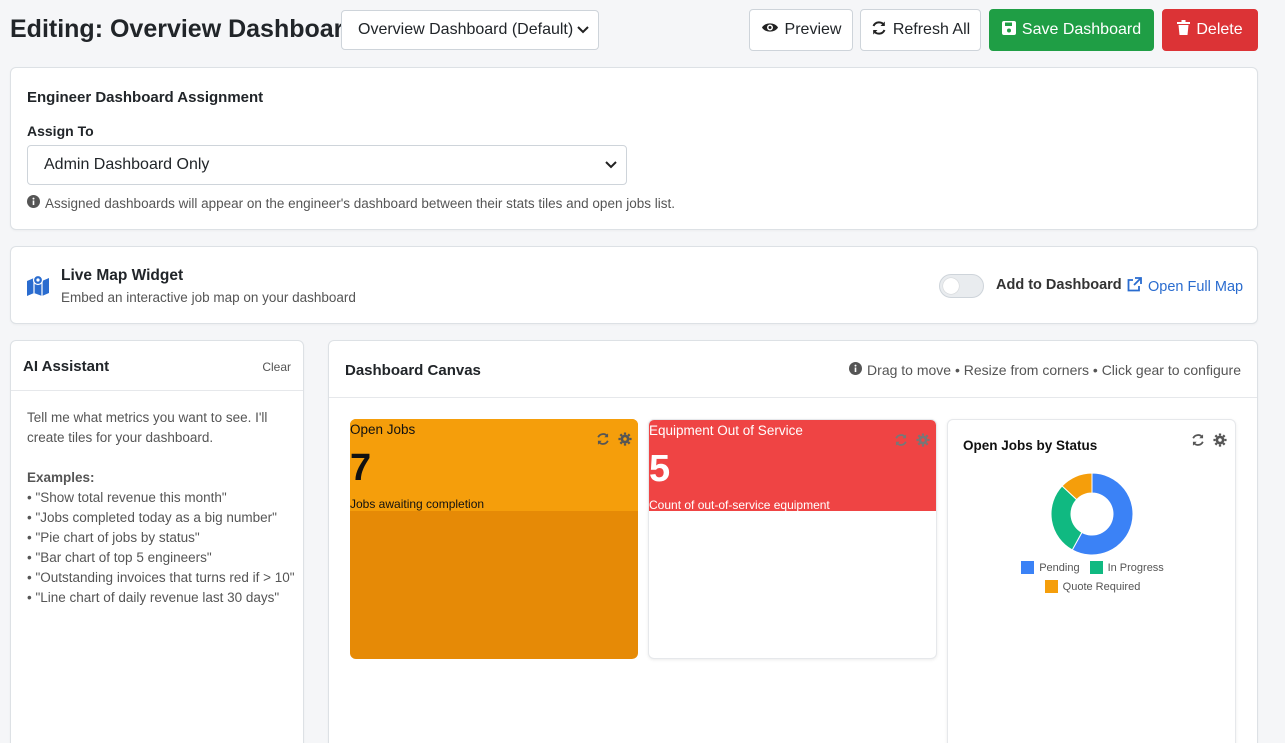 The image size is (1285, 743). Describe the element at coordinates (1008, 30) in the screenshot. I see `floppy-disk-icon` at that location.